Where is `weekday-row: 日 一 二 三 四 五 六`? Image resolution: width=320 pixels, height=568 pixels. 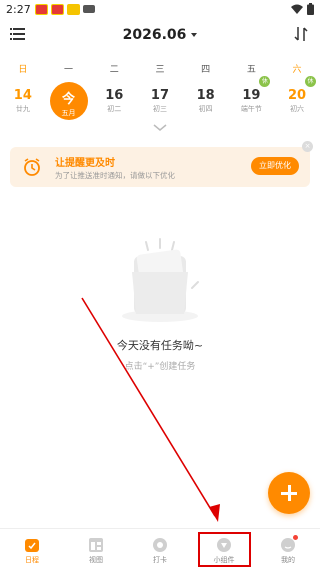
weekday-row: 日 一 二 三 四 五 六 is located at coordinates (160, 68).